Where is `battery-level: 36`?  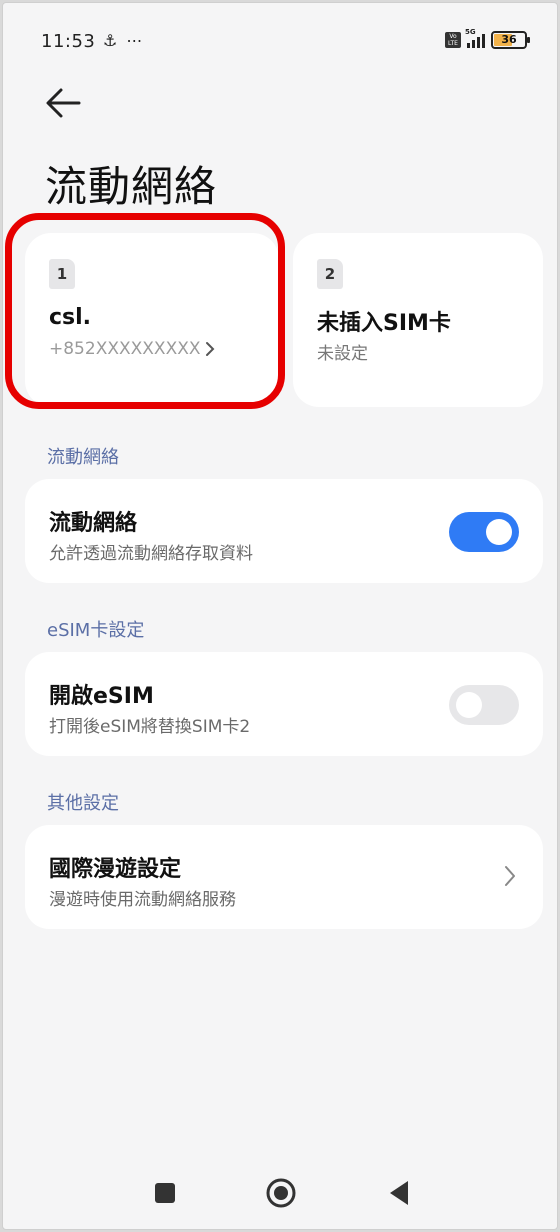 battery-level: 36 is located at coordinates (509, 39).